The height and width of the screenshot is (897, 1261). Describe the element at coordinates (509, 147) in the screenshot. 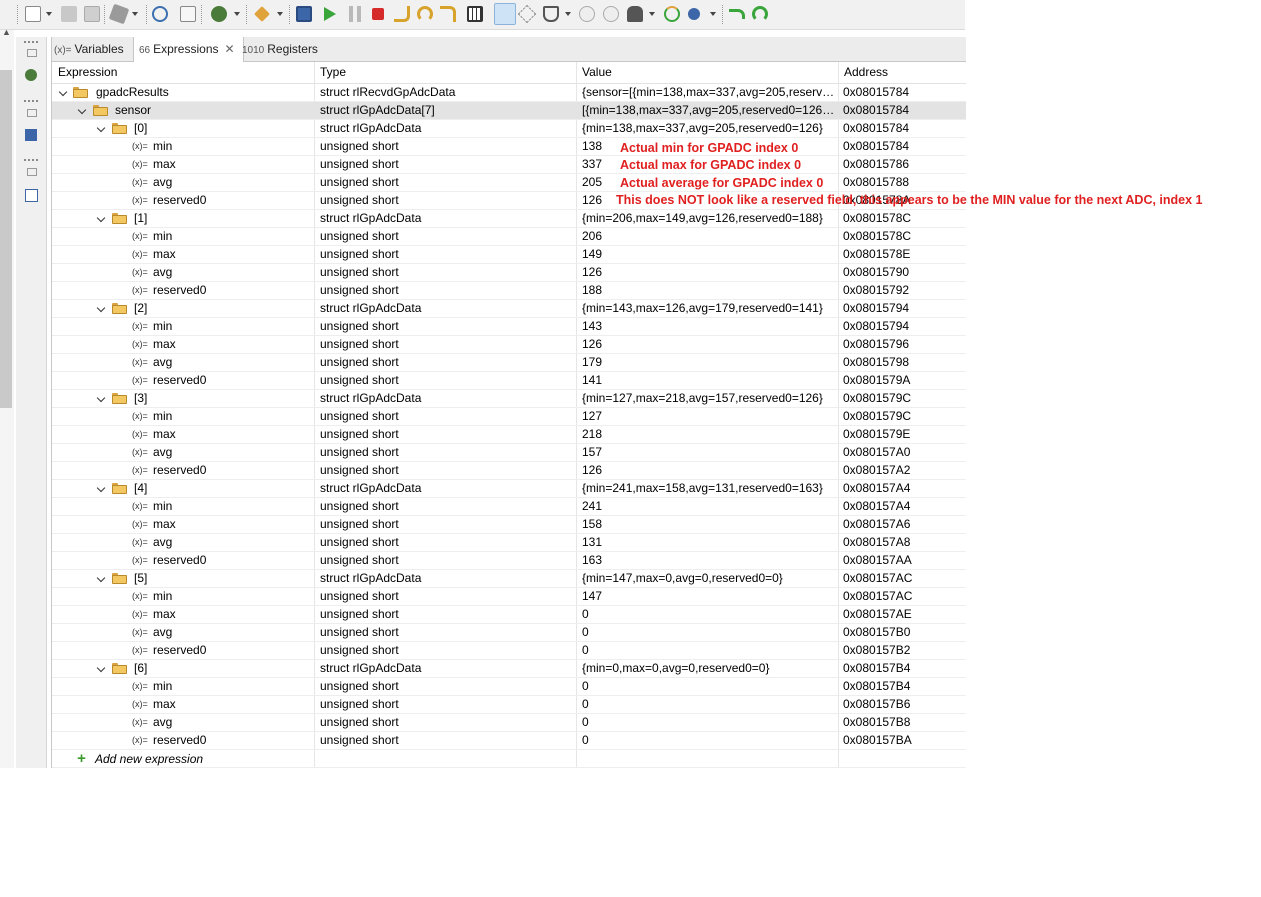

I see `table-row: (x)= min unsigned short 138 0x08015784` at that location.